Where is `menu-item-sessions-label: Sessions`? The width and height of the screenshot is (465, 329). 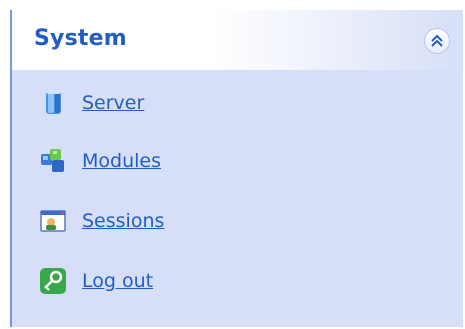
menu-item-sessions-label: Sessions is located at coordinates (123, 221).